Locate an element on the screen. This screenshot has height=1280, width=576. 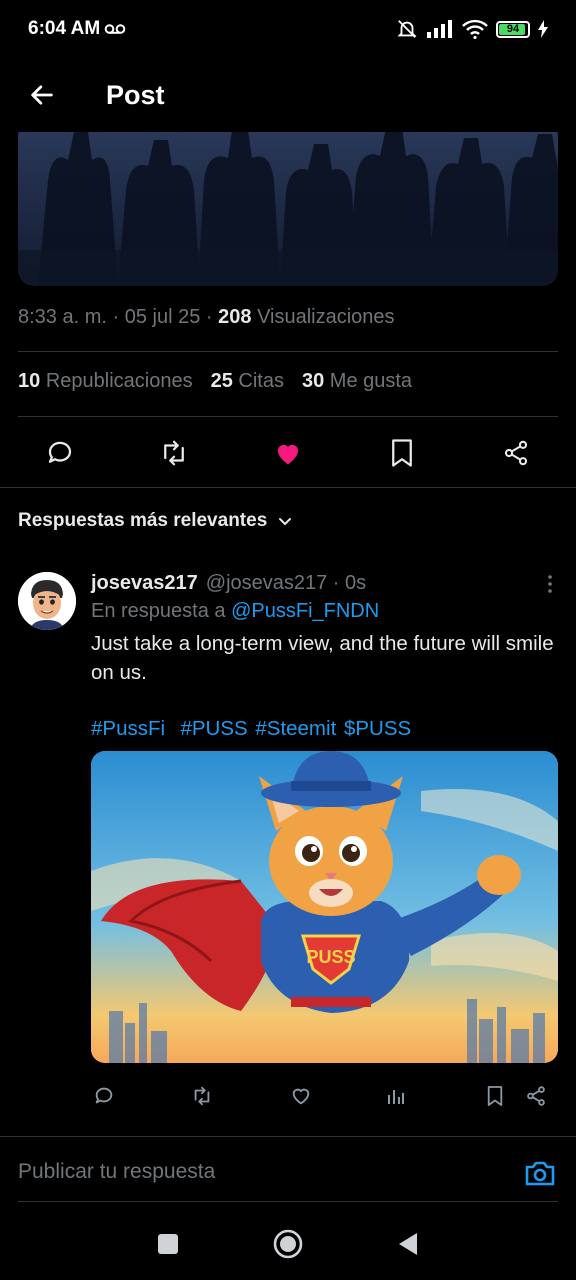
square-icon is located at coordinates (168, 1243).